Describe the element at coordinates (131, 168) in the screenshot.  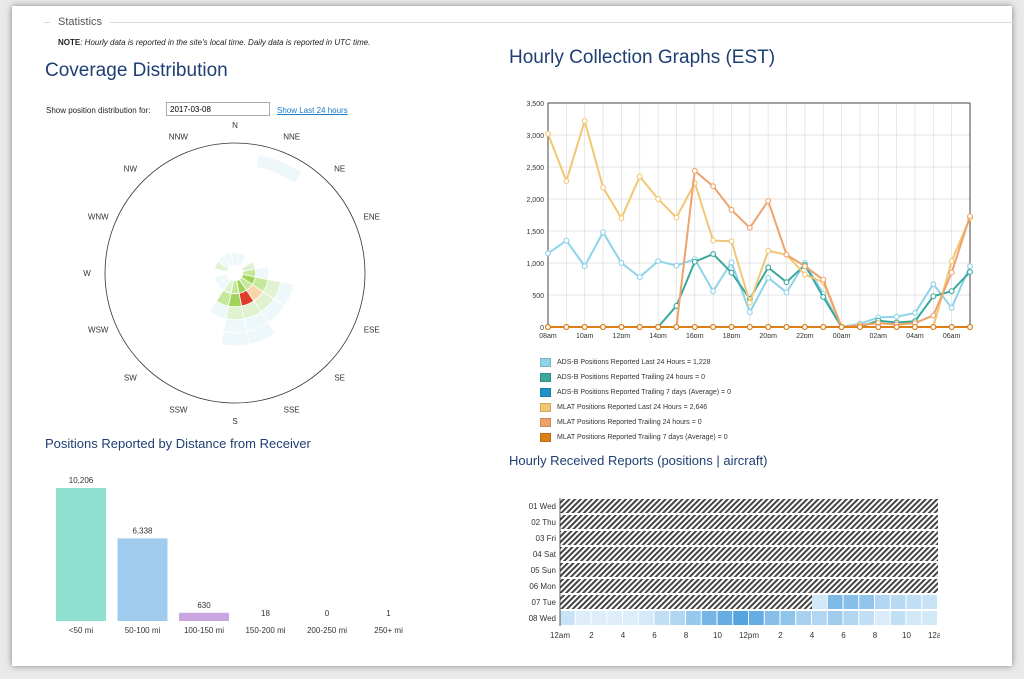
I see `direction-label: NW` at that location.